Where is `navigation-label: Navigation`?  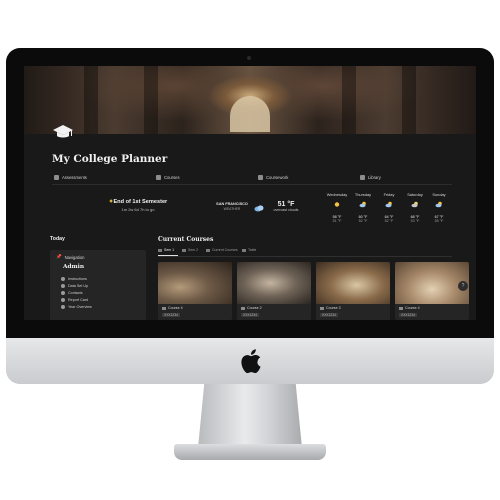 navigation-label: Navigation is located at coordinates (74, 257).